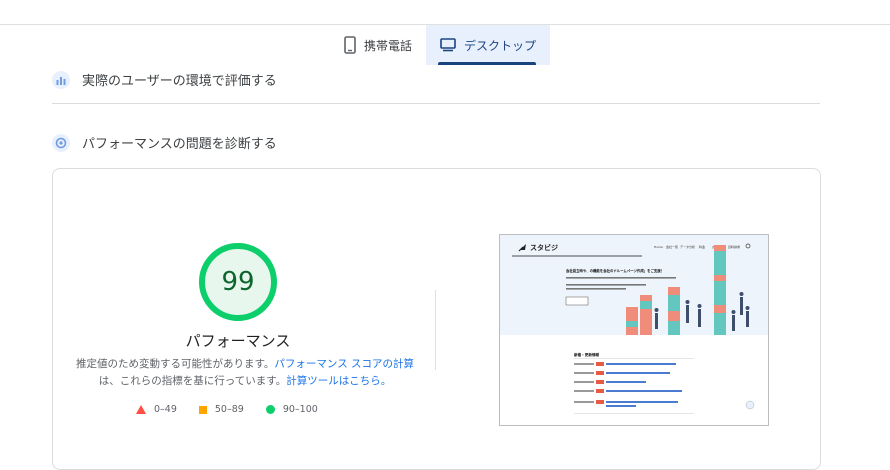  What do you see at coordinates (634, 388) in the screenshot?
I see `thumb-news-list` at bounding box center [634, 388].